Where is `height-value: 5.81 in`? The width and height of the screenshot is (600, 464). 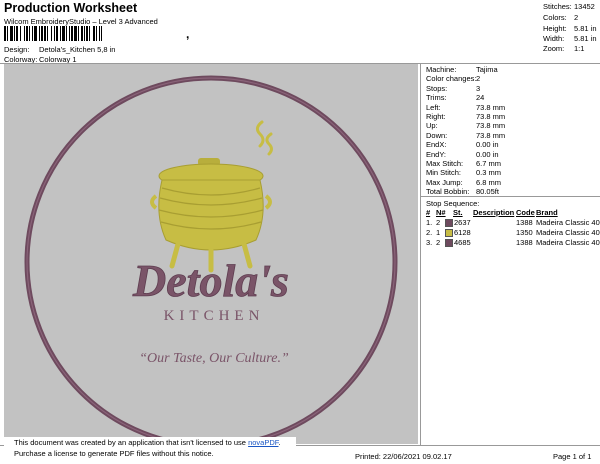
height-value: 5.81 in is located at coordinates (585, 28).